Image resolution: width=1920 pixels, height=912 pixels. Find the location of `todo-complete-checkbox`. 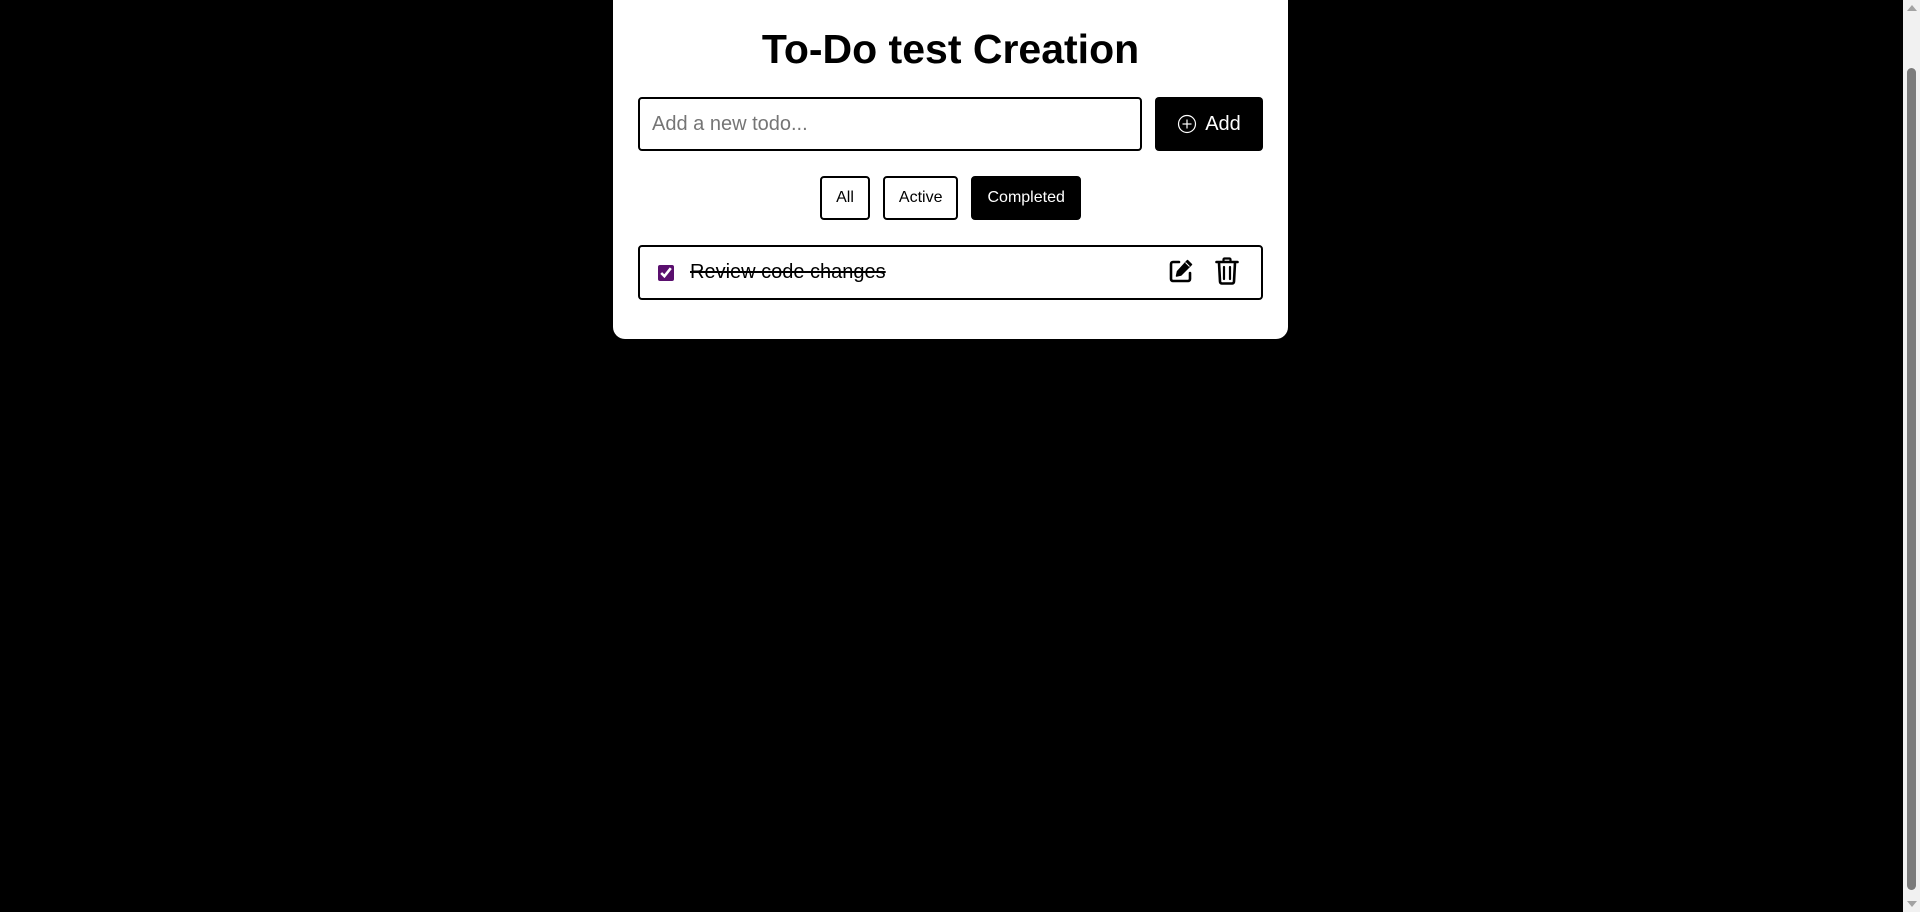

todo-complete-checkbox is located at coordinates (666, 272).